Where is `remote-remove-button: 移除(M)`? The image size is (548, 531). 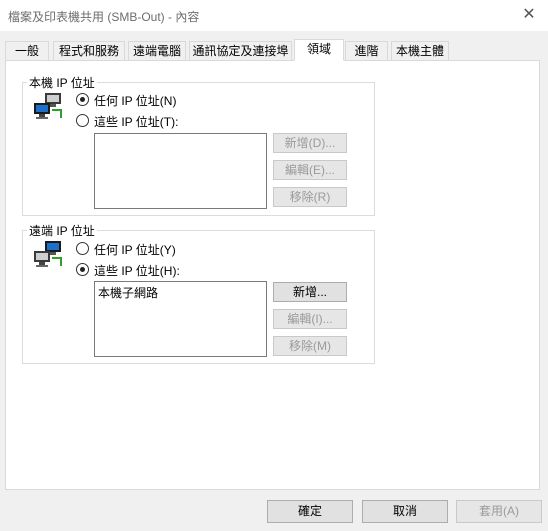
remote-remove-button: 移除(M) is located at coordinates (310, 346).